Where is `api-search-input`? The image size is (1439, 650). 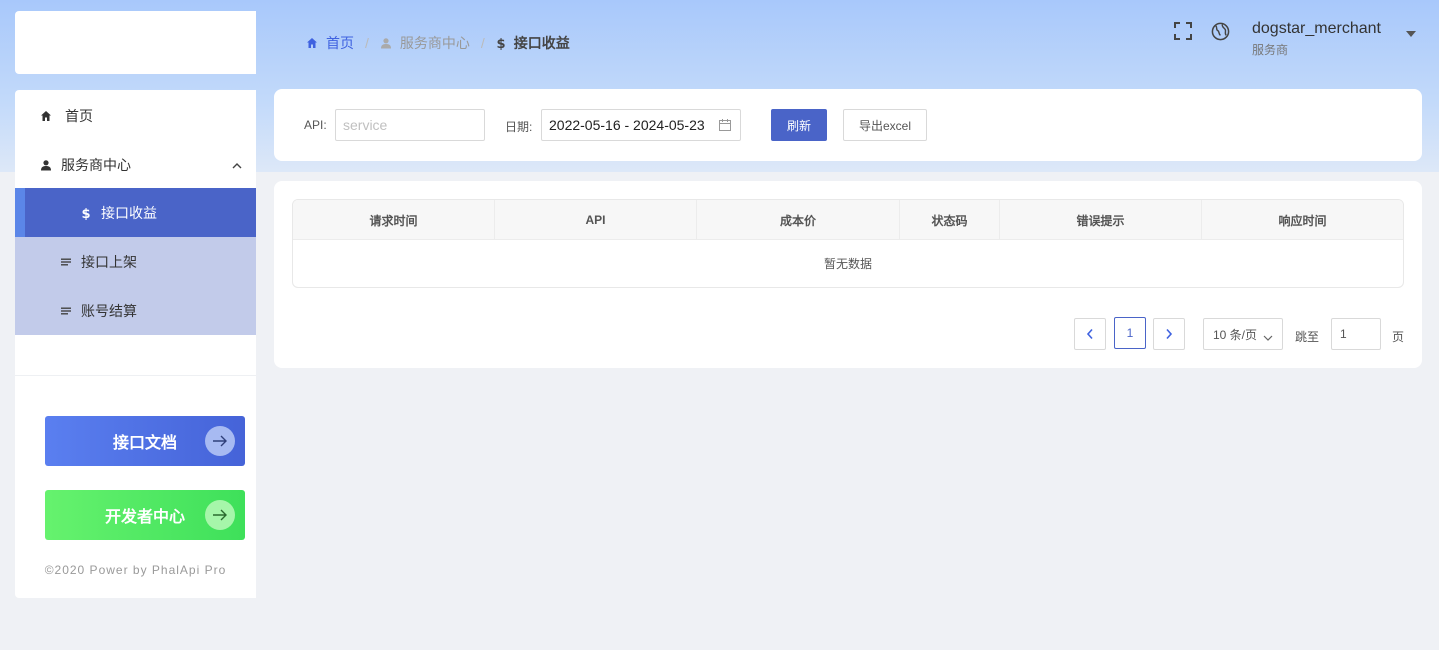
api-search-input is located at coordinates (410, 125).